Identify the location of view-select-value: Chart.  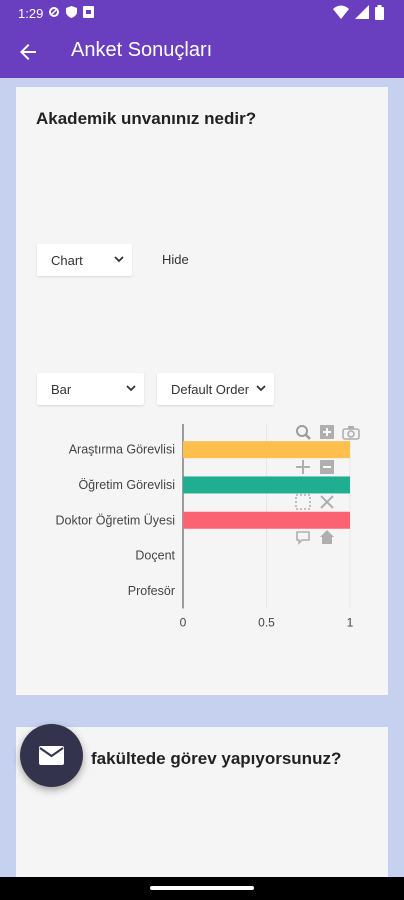
(67, 260).